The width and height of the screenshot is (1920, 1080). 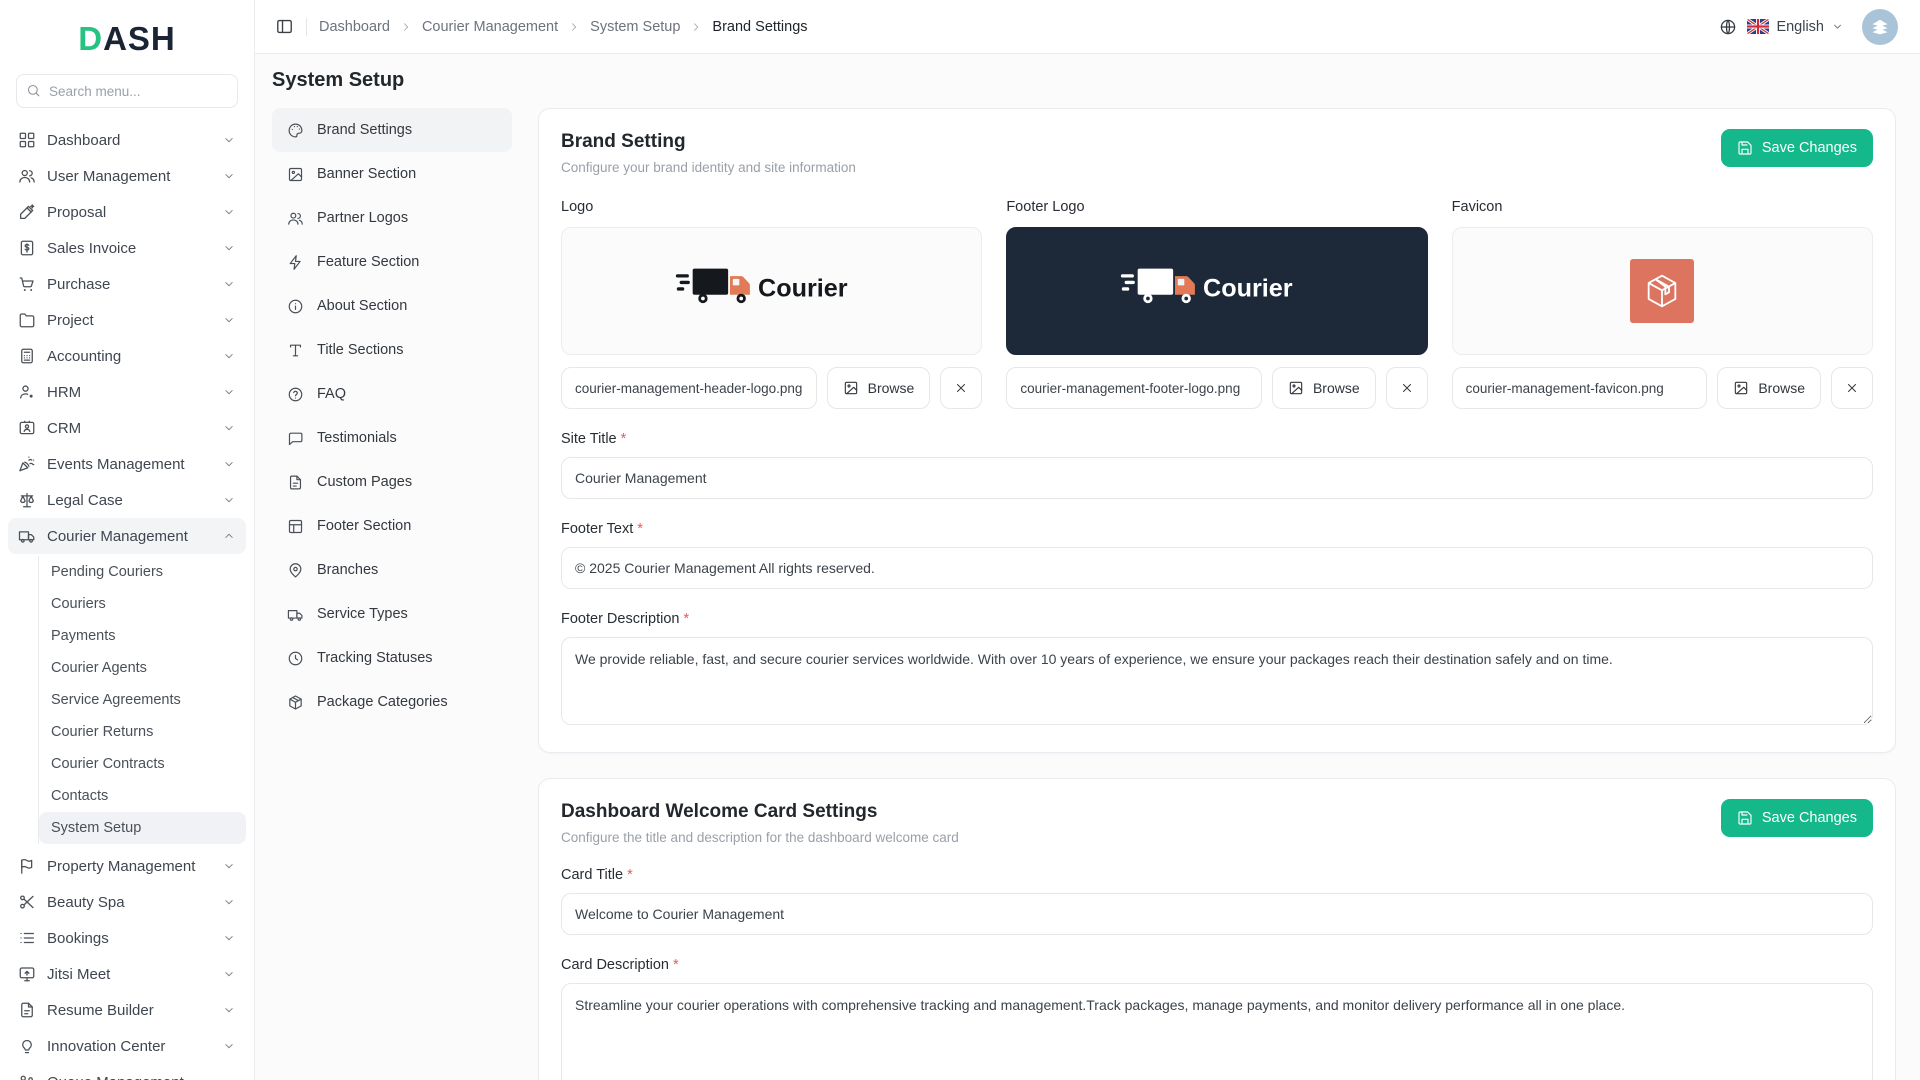 I want to click on tab-brand-settings: Brand Settings, so click(x=392, y=130).